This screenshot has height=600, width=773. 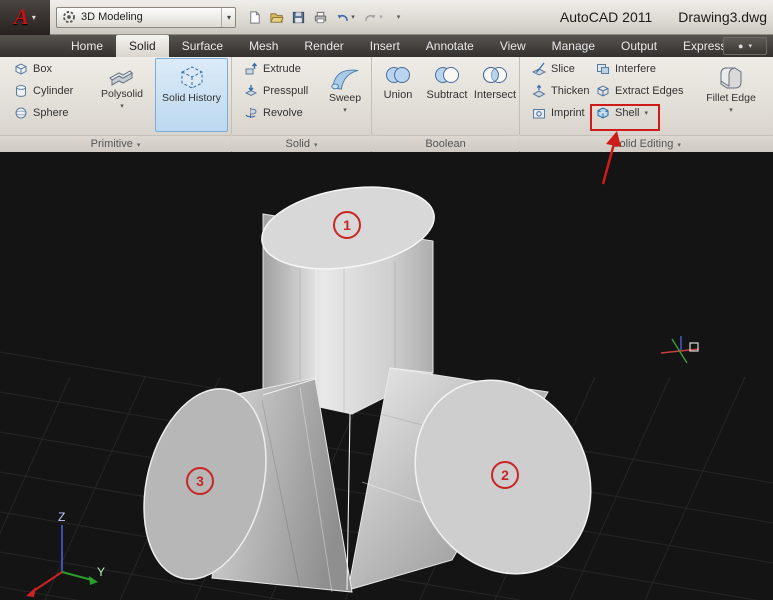 What do you see at coordinates (563, 69) in the screenshot?
I see `slice-label: Slice` at bounding box center [563, 69].